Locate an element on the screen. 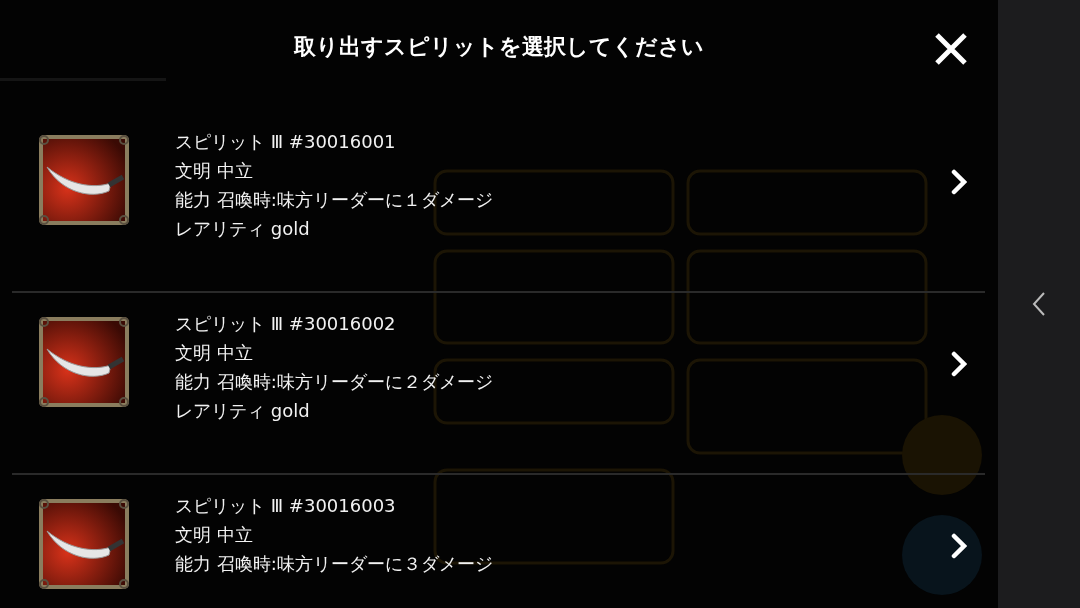  dialog-title: 取り出すスピリットを選択してください is located at coordinates (499, 47).